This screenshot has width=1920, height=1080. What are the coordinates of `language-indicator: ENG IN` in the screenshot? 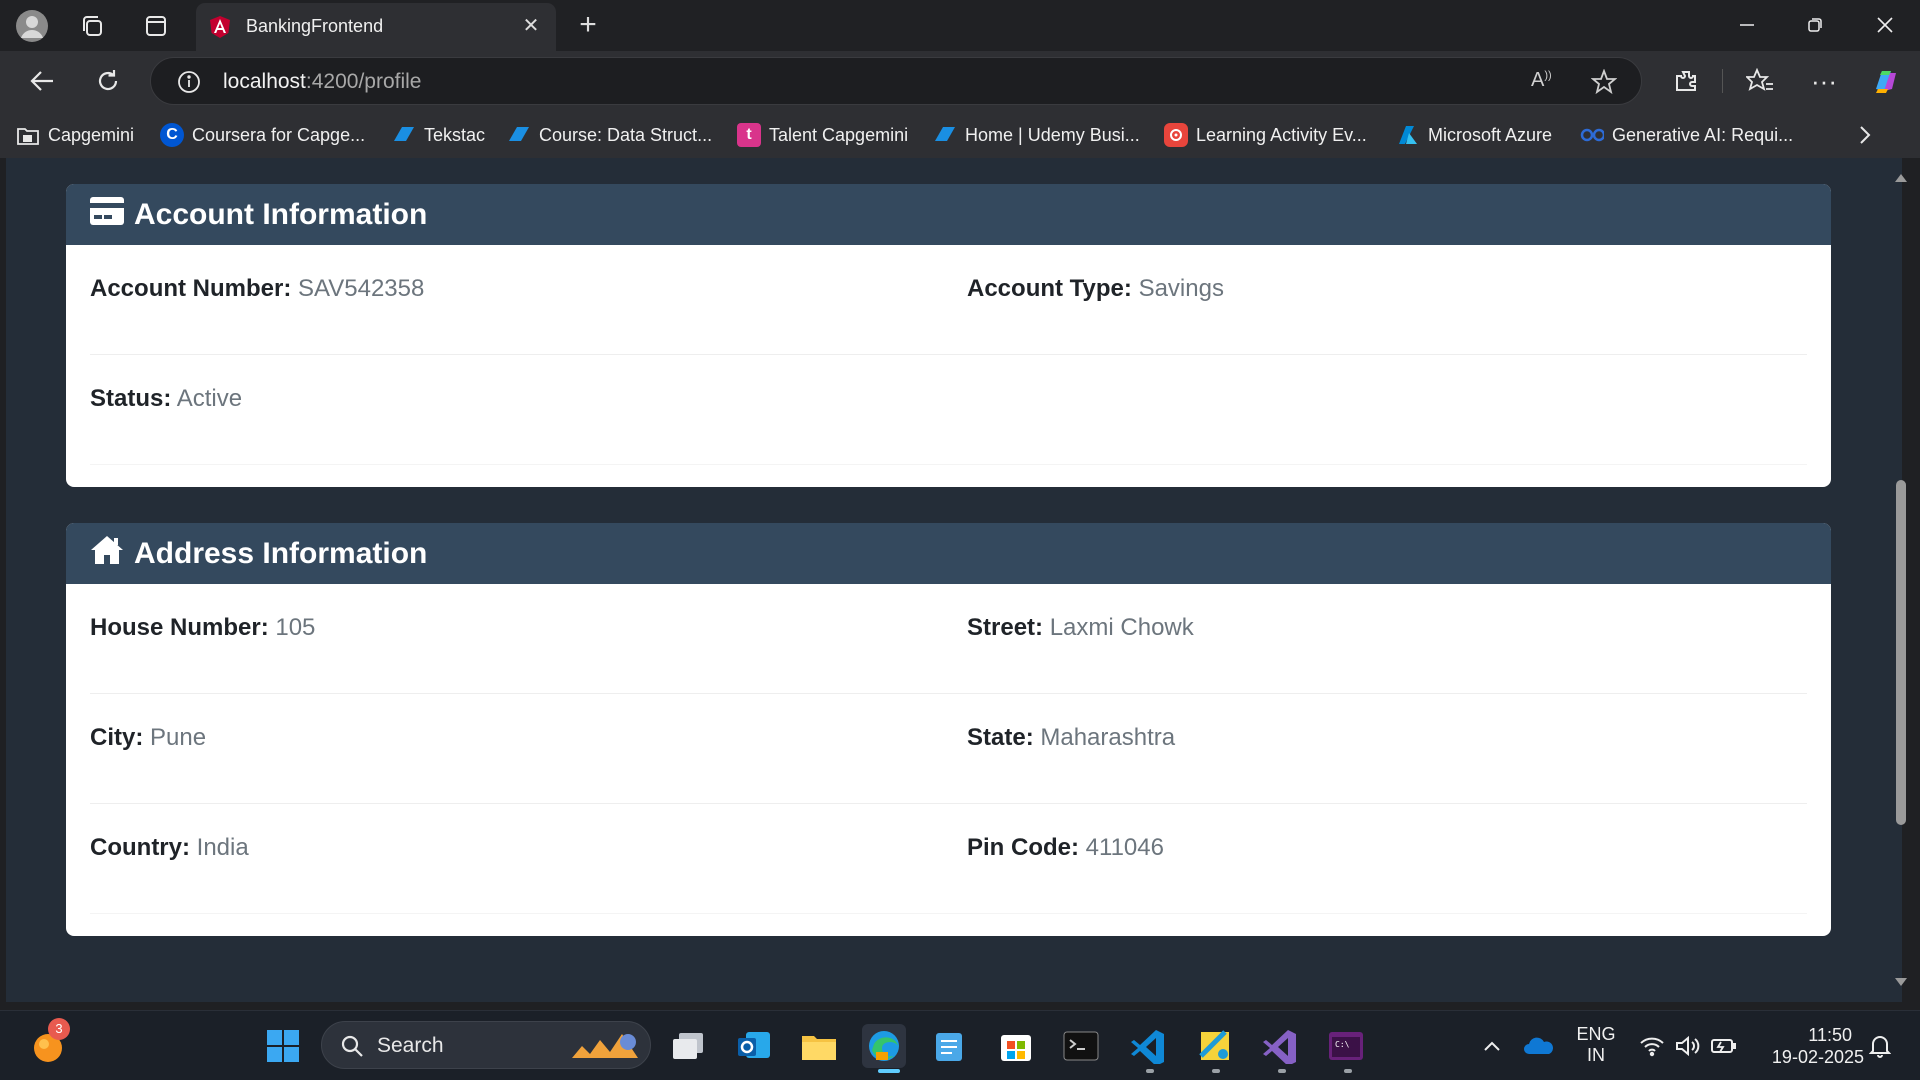 It's located at (1596, 1045).